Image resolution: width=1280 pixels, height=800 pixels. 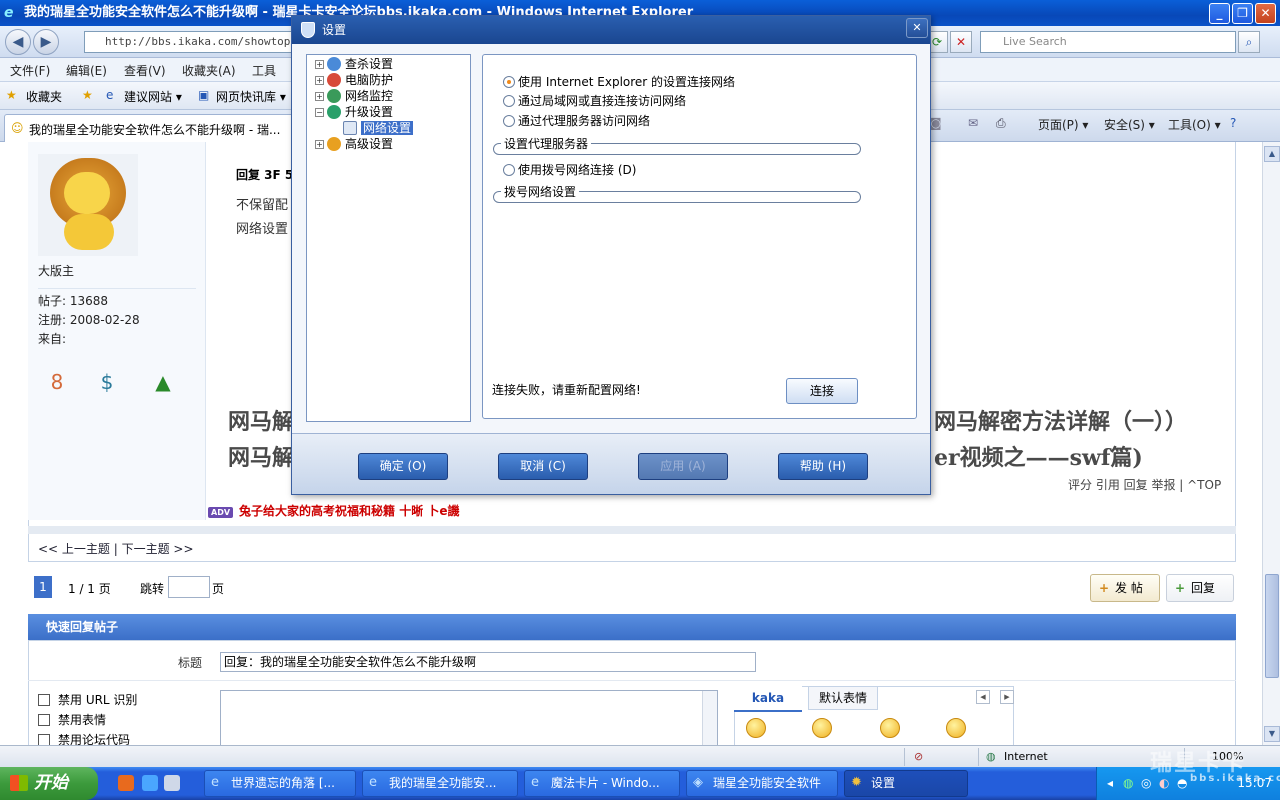 What do you see at coordinates (354, 96) in the screenshot?
I see `tree-item-network-monitor: + 网络监控` at bounding box center [354, 96].